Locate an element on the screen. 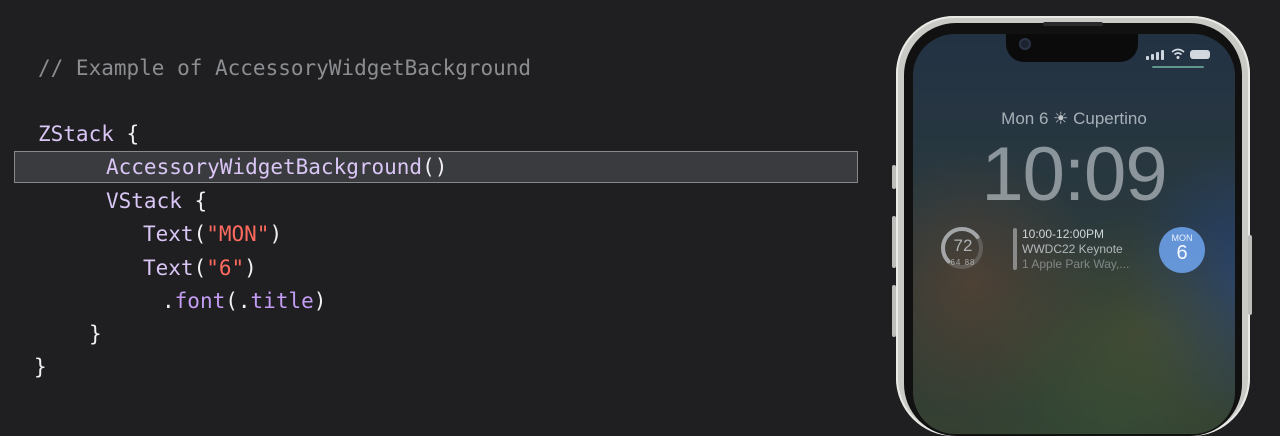 Image resolution: width=1280 pixels, height=436 pixels. parens: () is located at coordinates (435, 167).